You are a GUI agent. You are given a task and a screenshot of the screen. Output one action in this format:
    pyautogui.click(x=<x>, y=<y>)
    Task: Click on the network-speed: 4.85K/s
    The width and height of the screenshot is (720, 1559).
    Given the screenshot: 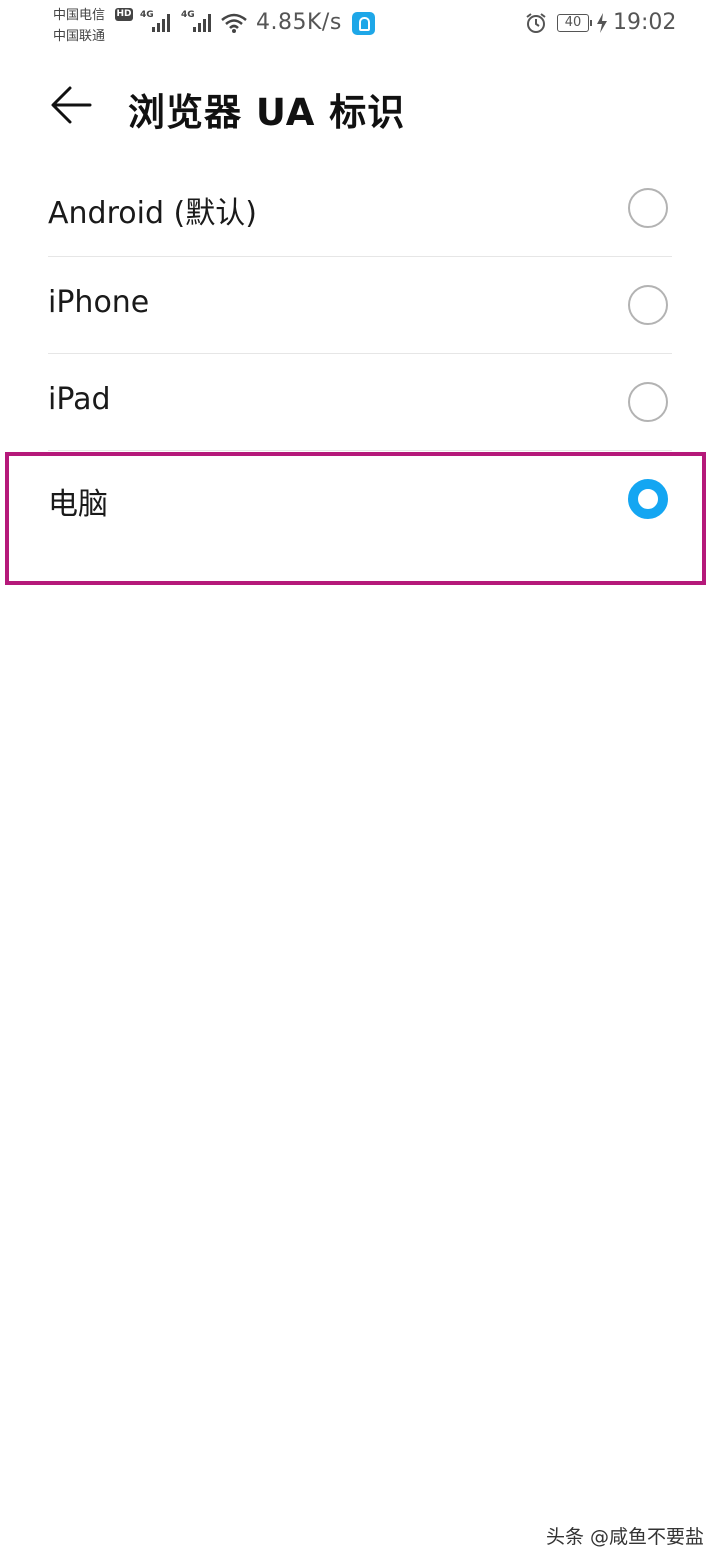 What is the action you would take?
    pyautogui.click(x=299, y=22)
    